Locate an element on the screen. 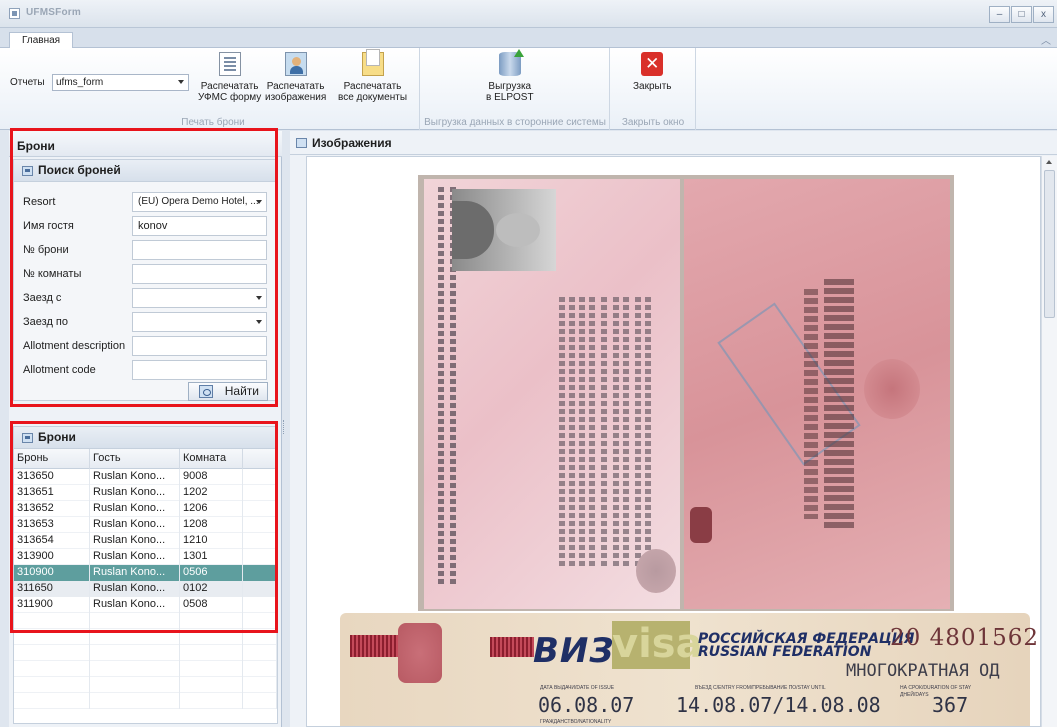 The height and width of the screenshot is (727, 1057). field-label: Allotment code is located at coordinates (59, 370).